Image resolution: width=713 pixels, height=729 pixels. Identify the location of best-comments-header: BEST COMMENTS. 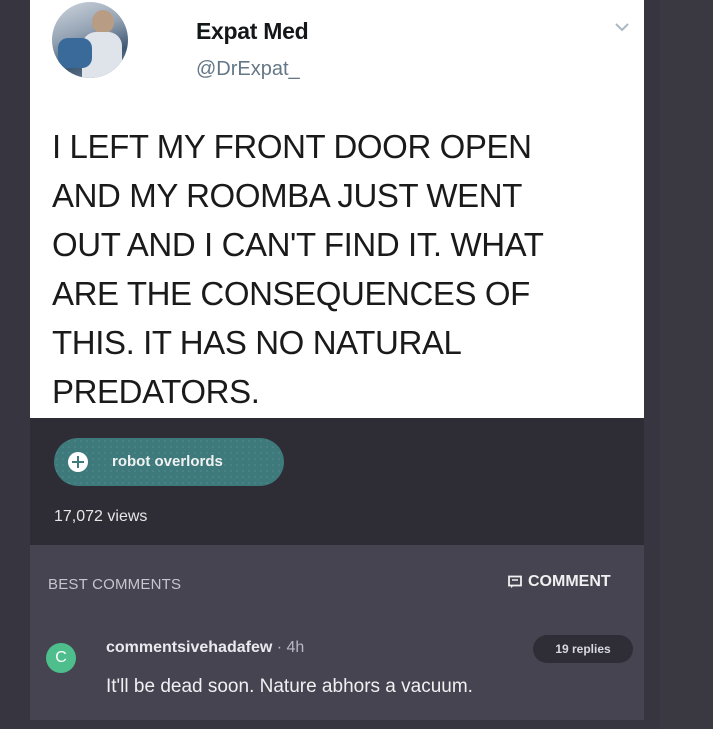
(115, 584).